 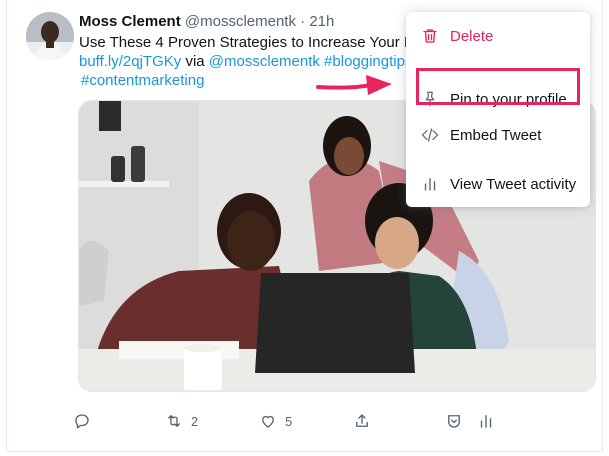 What do you see at coordinates (264, 61) in the screenshot?
I see `mention-link: @mossclementk` at bounding box center [264, 61].